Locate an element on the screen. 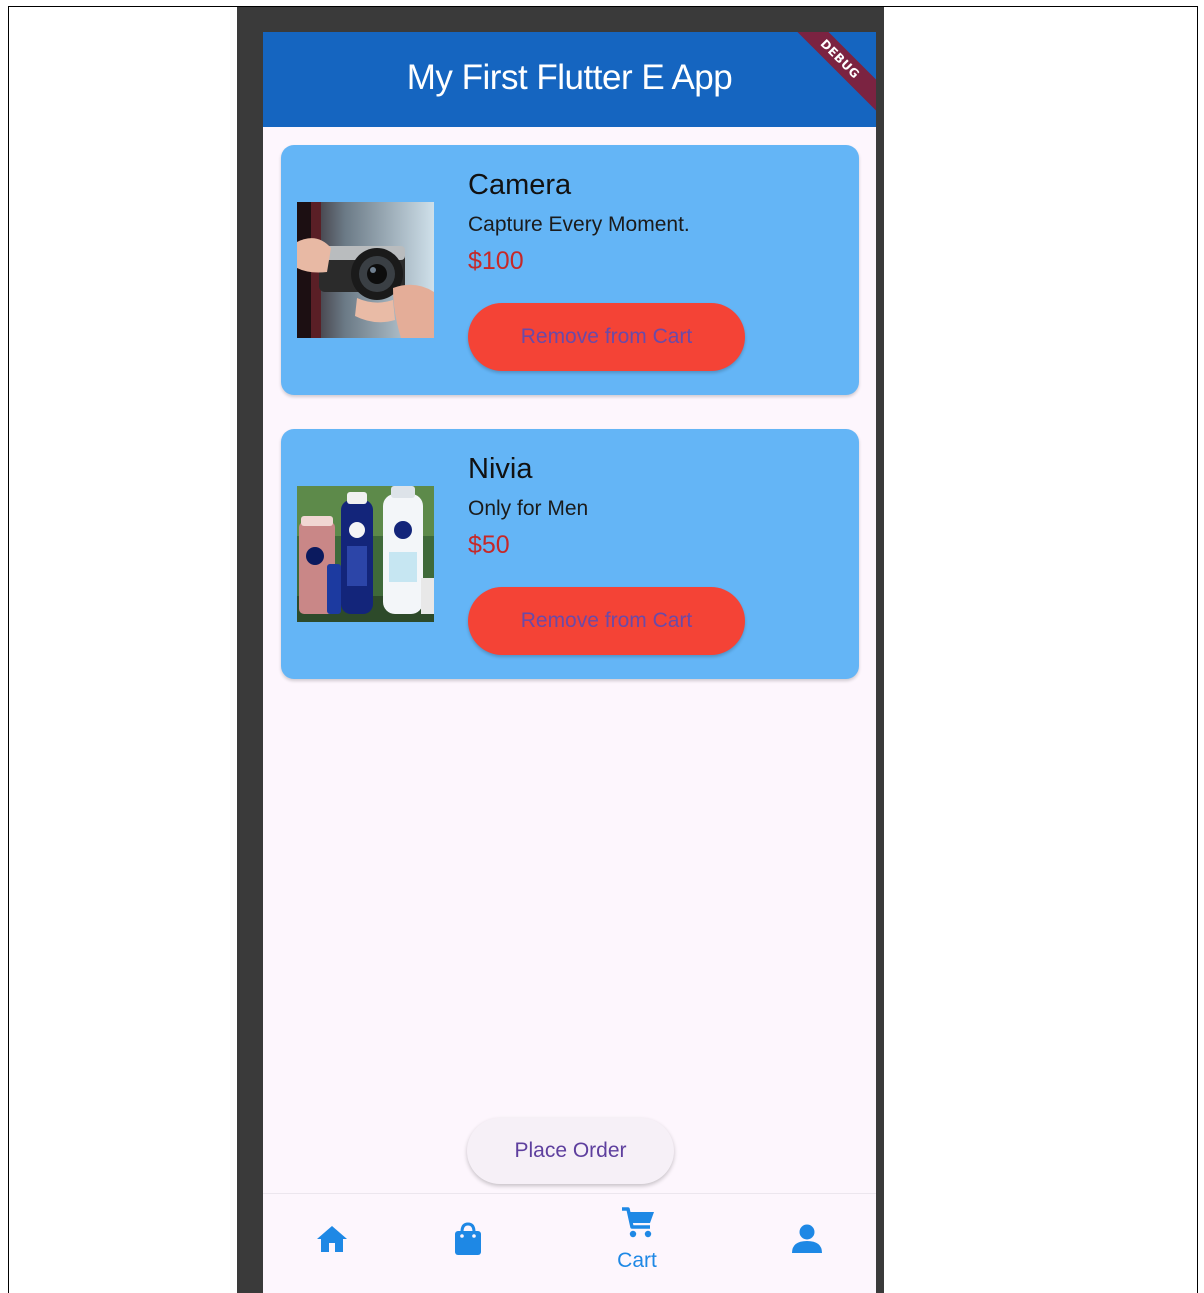  product-price: $50 is located at coordinates (489, 545).